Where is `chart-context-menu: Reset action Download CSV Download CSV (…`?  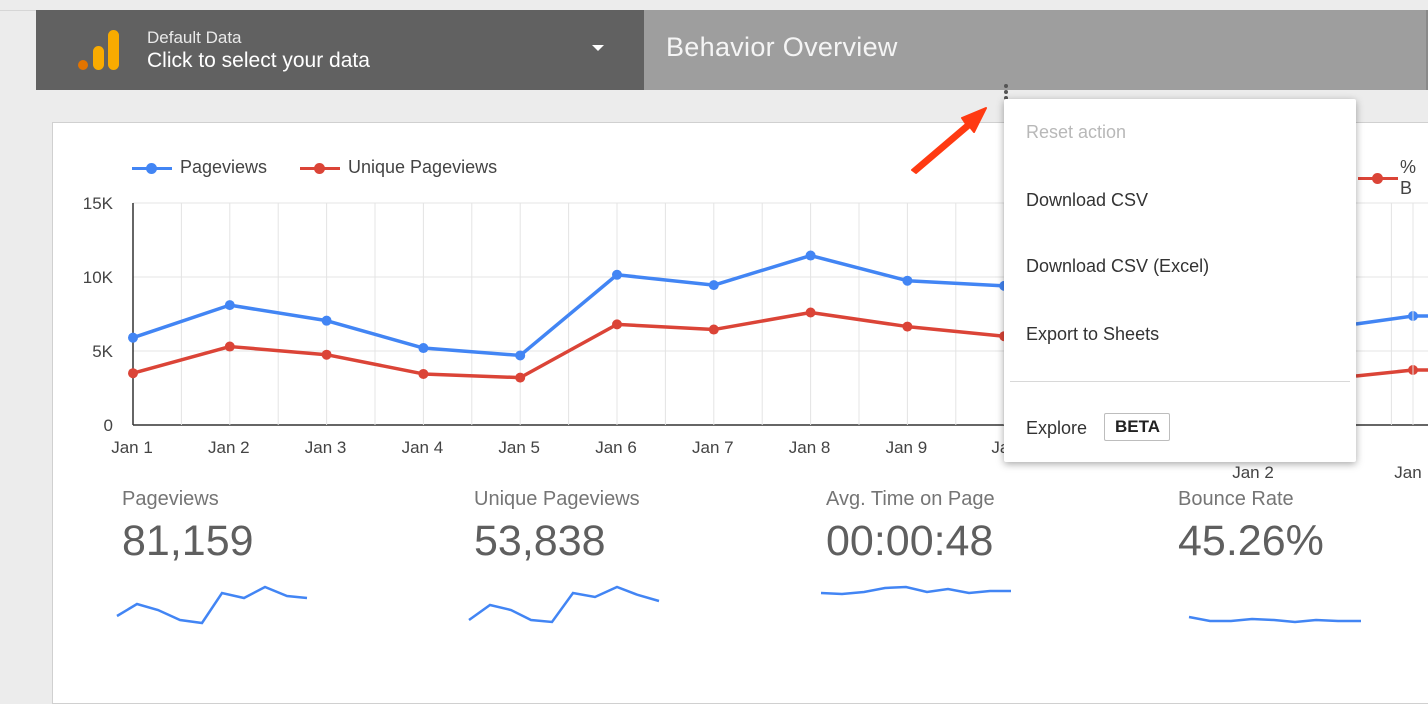
chart-context-menu: Reset action Download CSV Download CSV (… is located at coordinates (1180, 280).